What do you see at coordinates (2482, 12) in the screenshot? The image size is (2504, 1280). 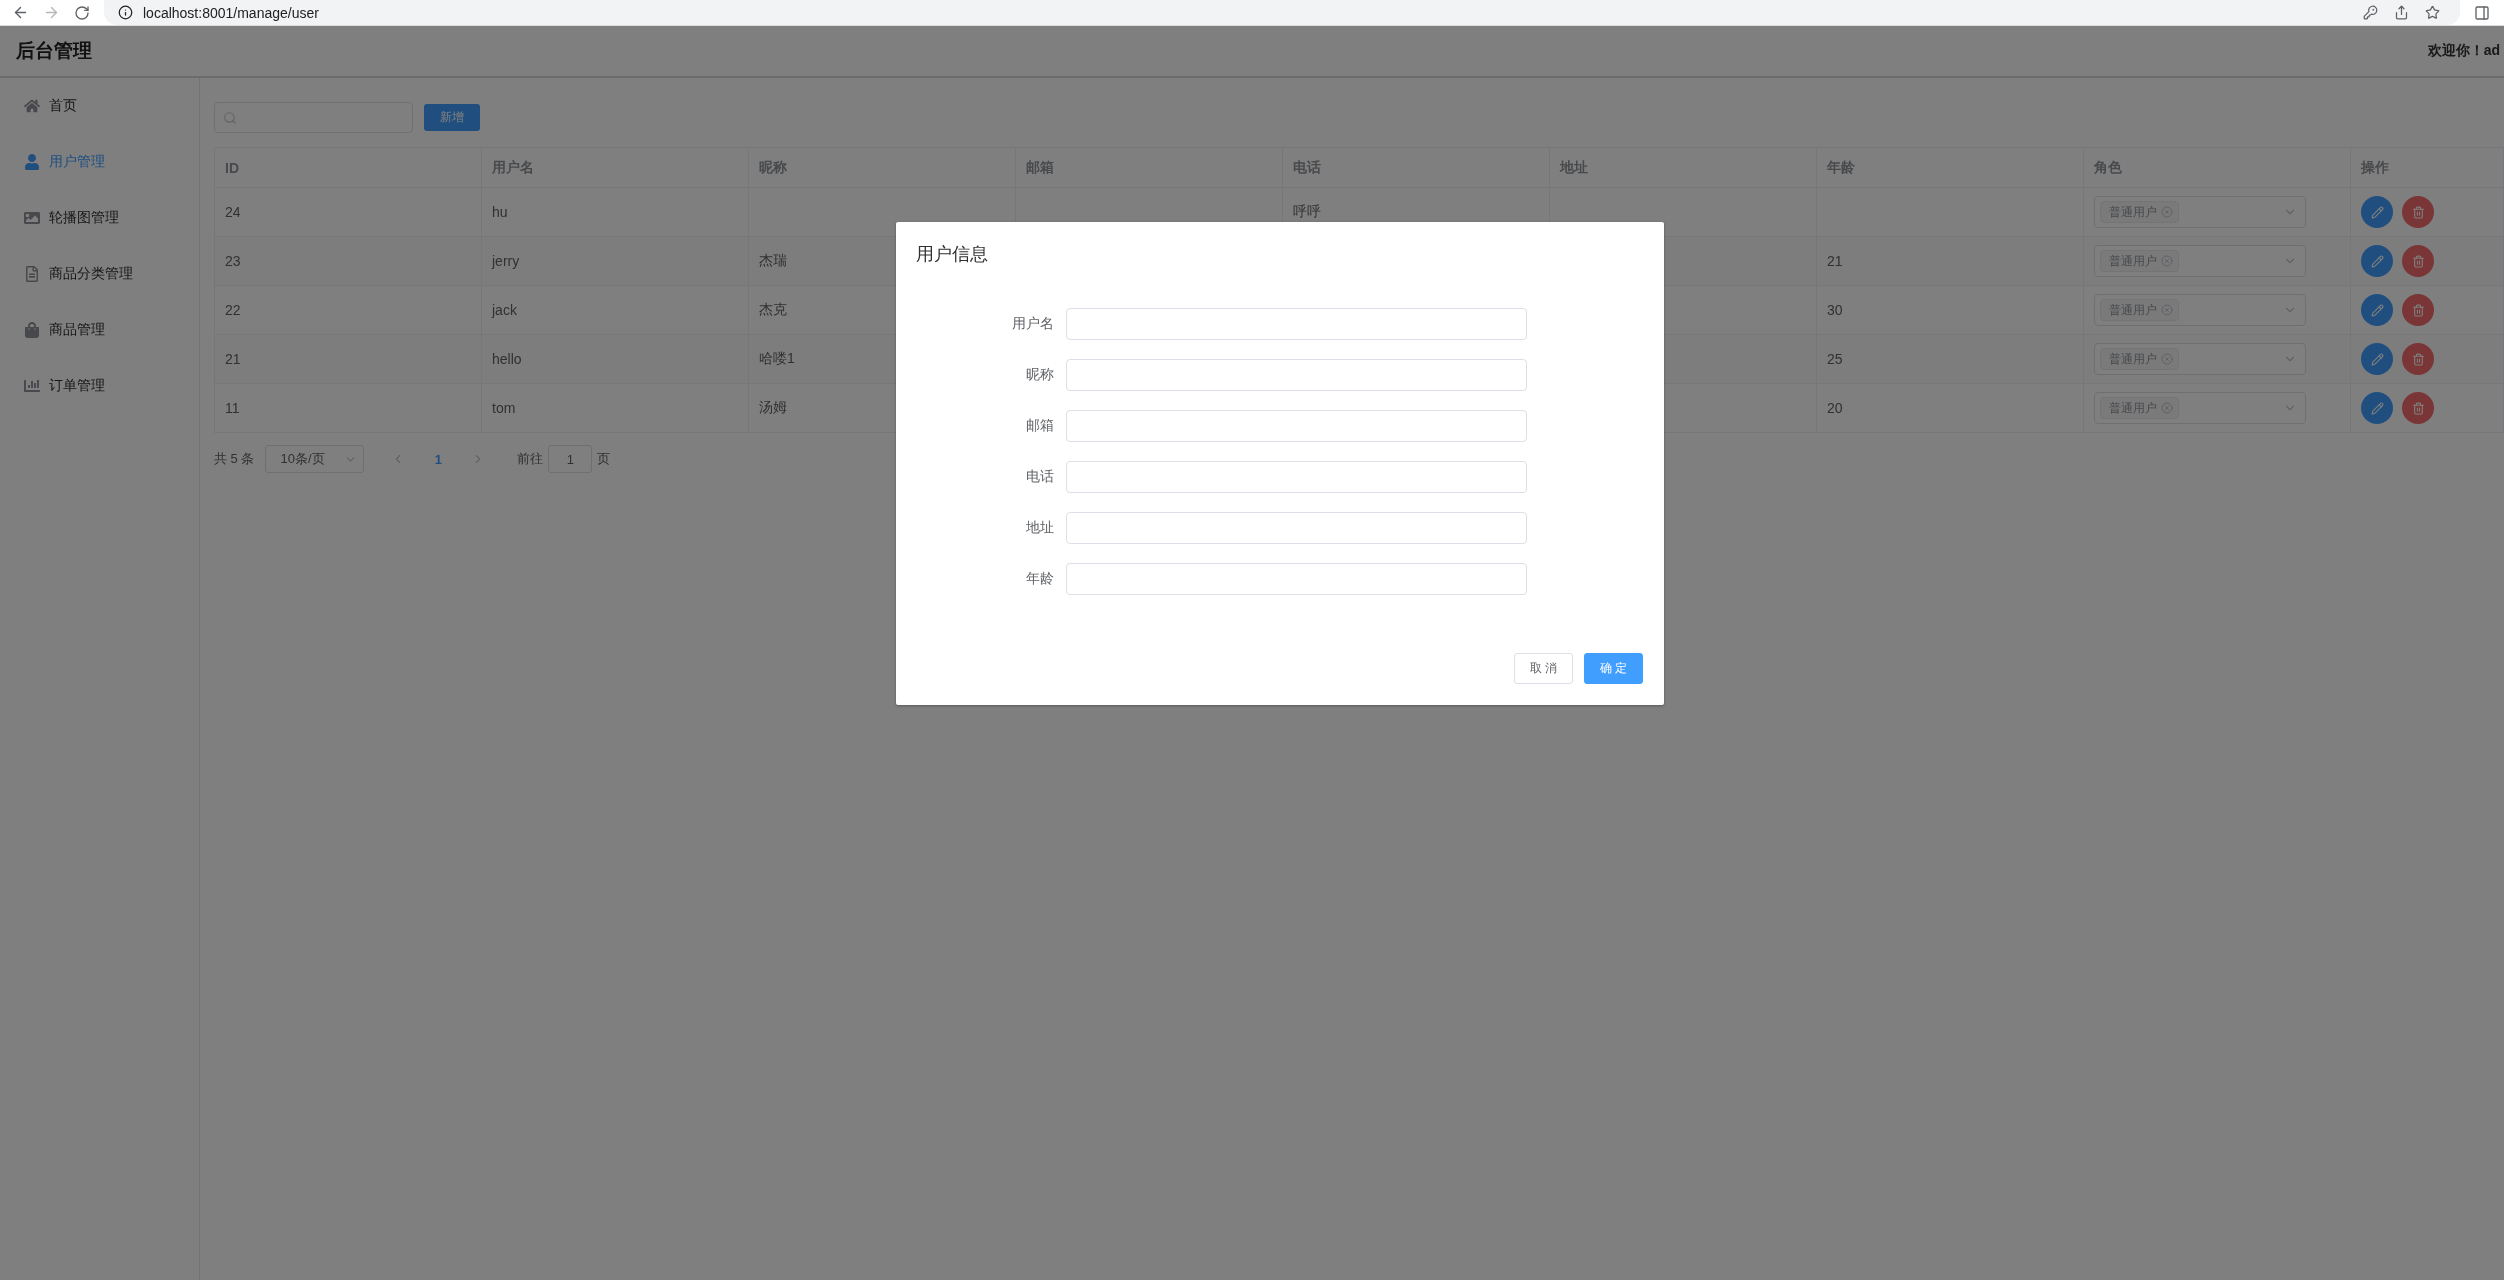 I see `side-panel-icon` at bounding box center [2482, 12].